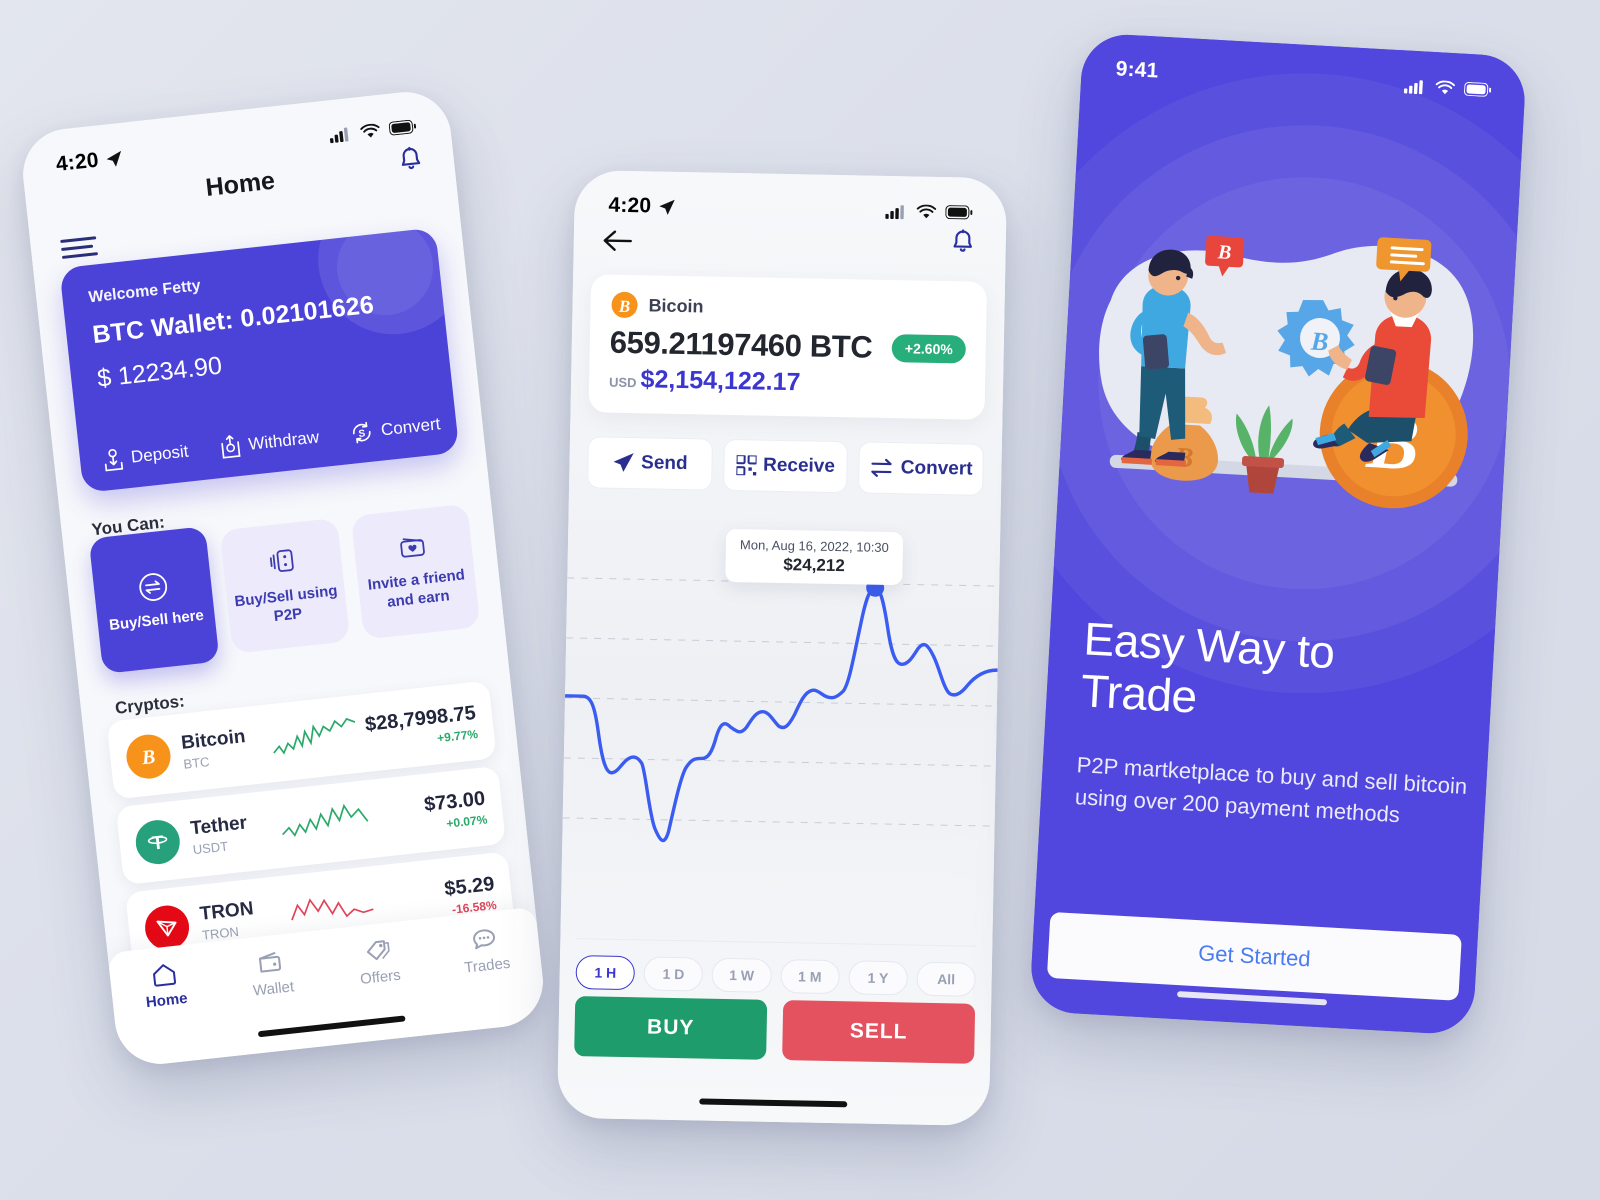 Image resolution: width=1600 pixels, height=1200 pixels. Describe the element at coordinates (167, 1000) in the screenshot. I see `tab-label-home: Home` at that location.